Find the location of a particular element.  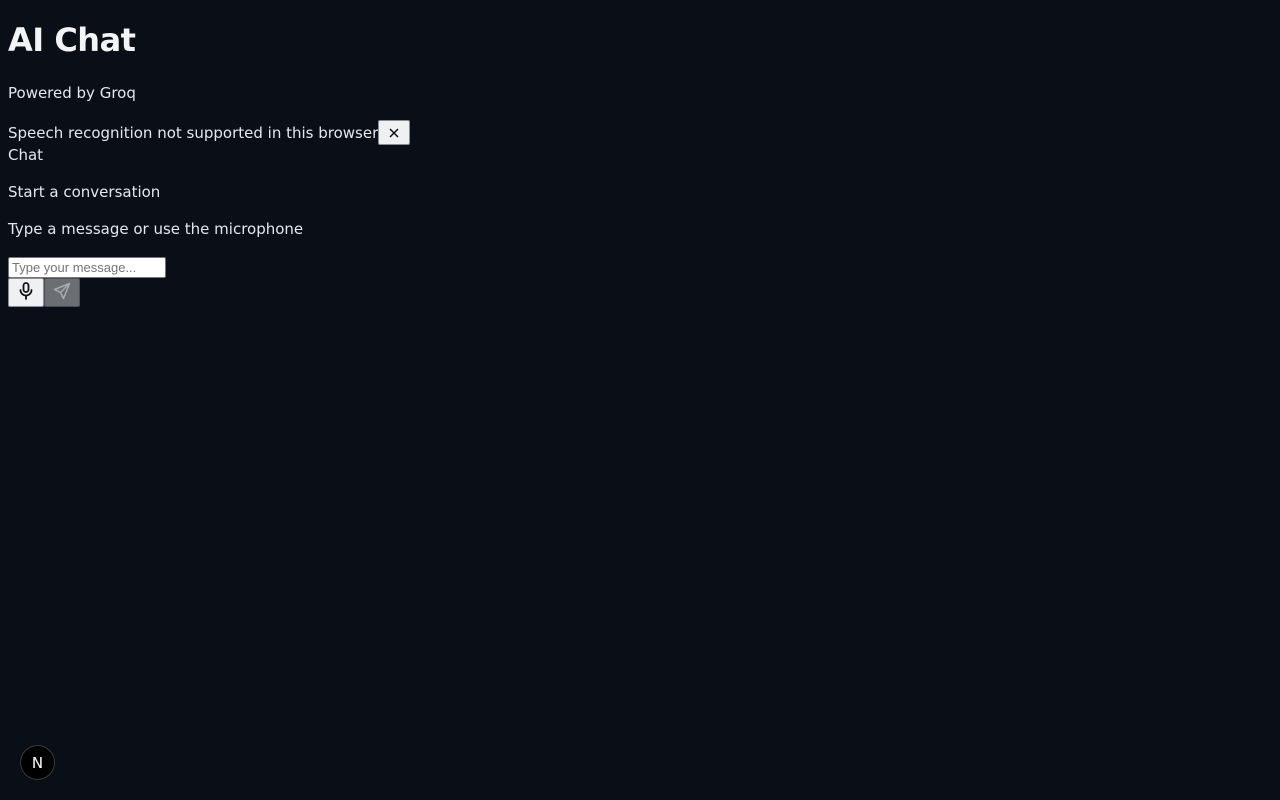

page-subtitle: Powered by Groq is located at coordinates (72, 93).